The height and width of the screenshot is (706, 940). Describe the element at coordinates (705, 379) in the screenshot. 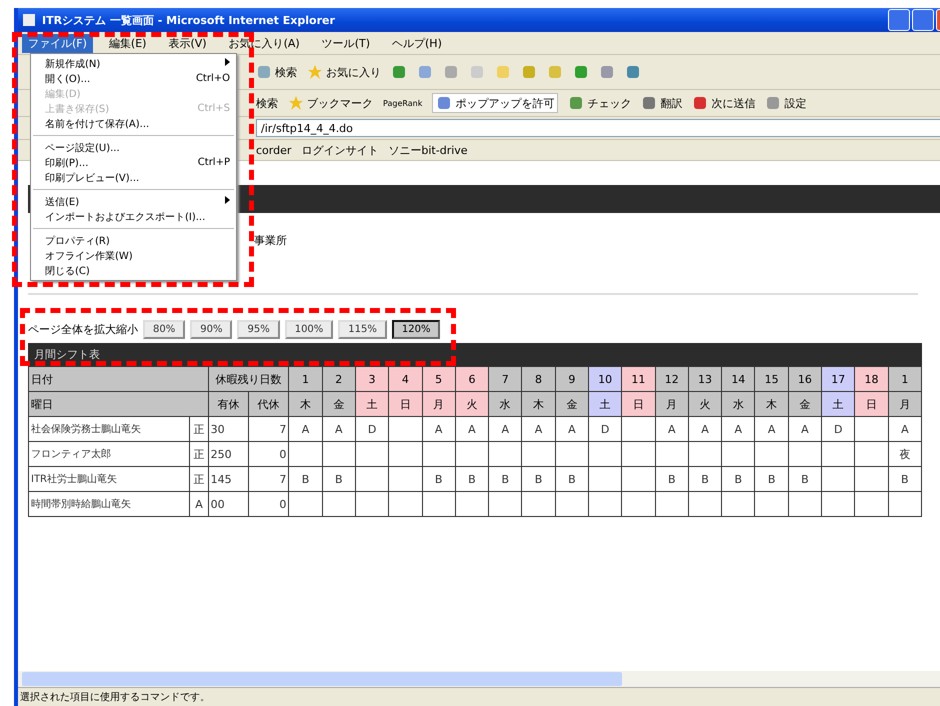

I see `date-header: 13` at that location.